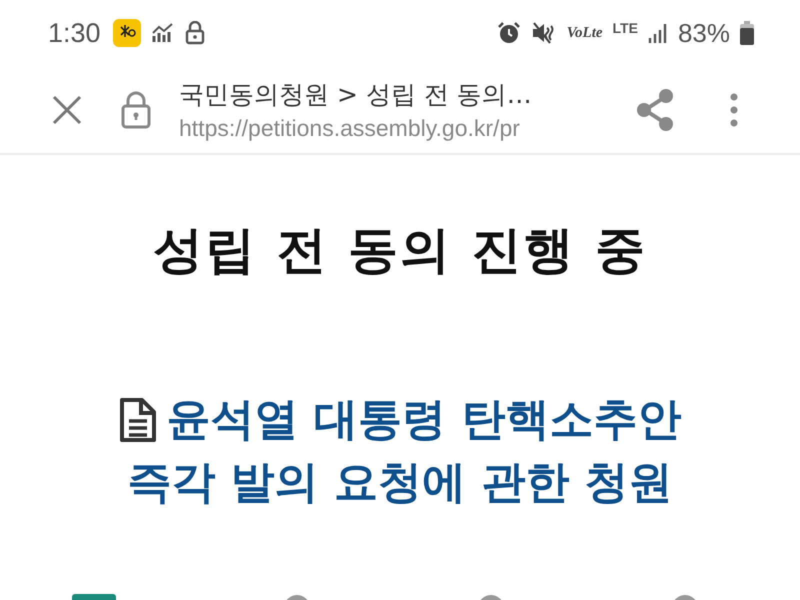  Describe the element at coordinates (137, 419) in the screenshot. I see `document-icon` at that location.